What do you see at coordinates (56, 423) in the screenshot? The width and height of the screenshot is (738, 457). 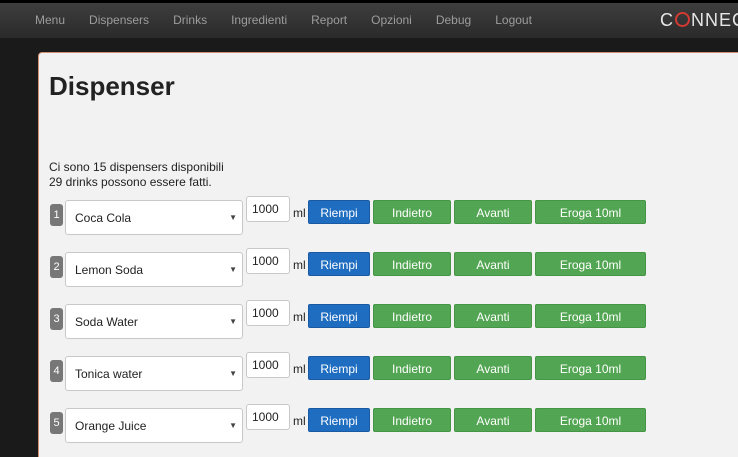 I see `dispenser-number-badge: 5` at bounding box center [56, 423].